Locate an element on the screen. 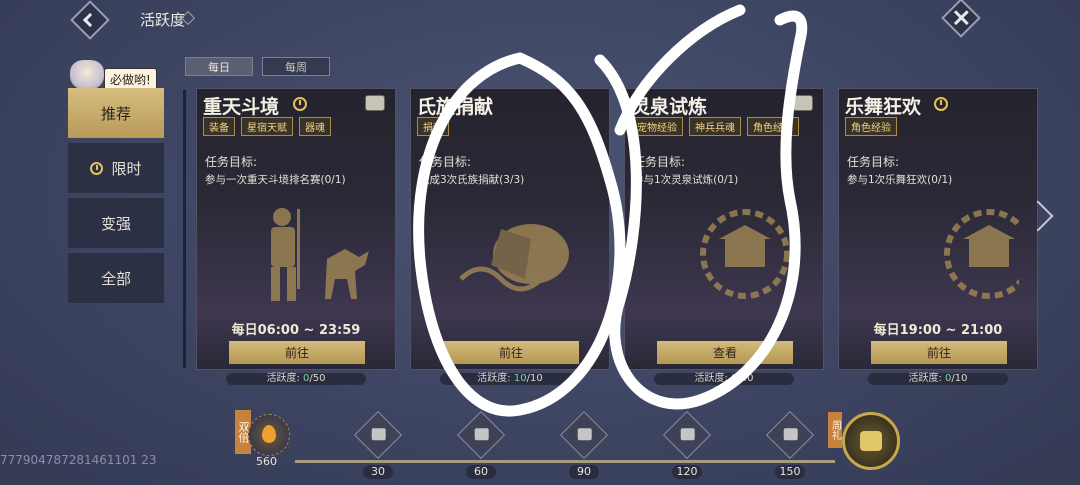 The height and width of the screenshot is (485, 1080). mascot-avatar is located at coordinates (87, 75).